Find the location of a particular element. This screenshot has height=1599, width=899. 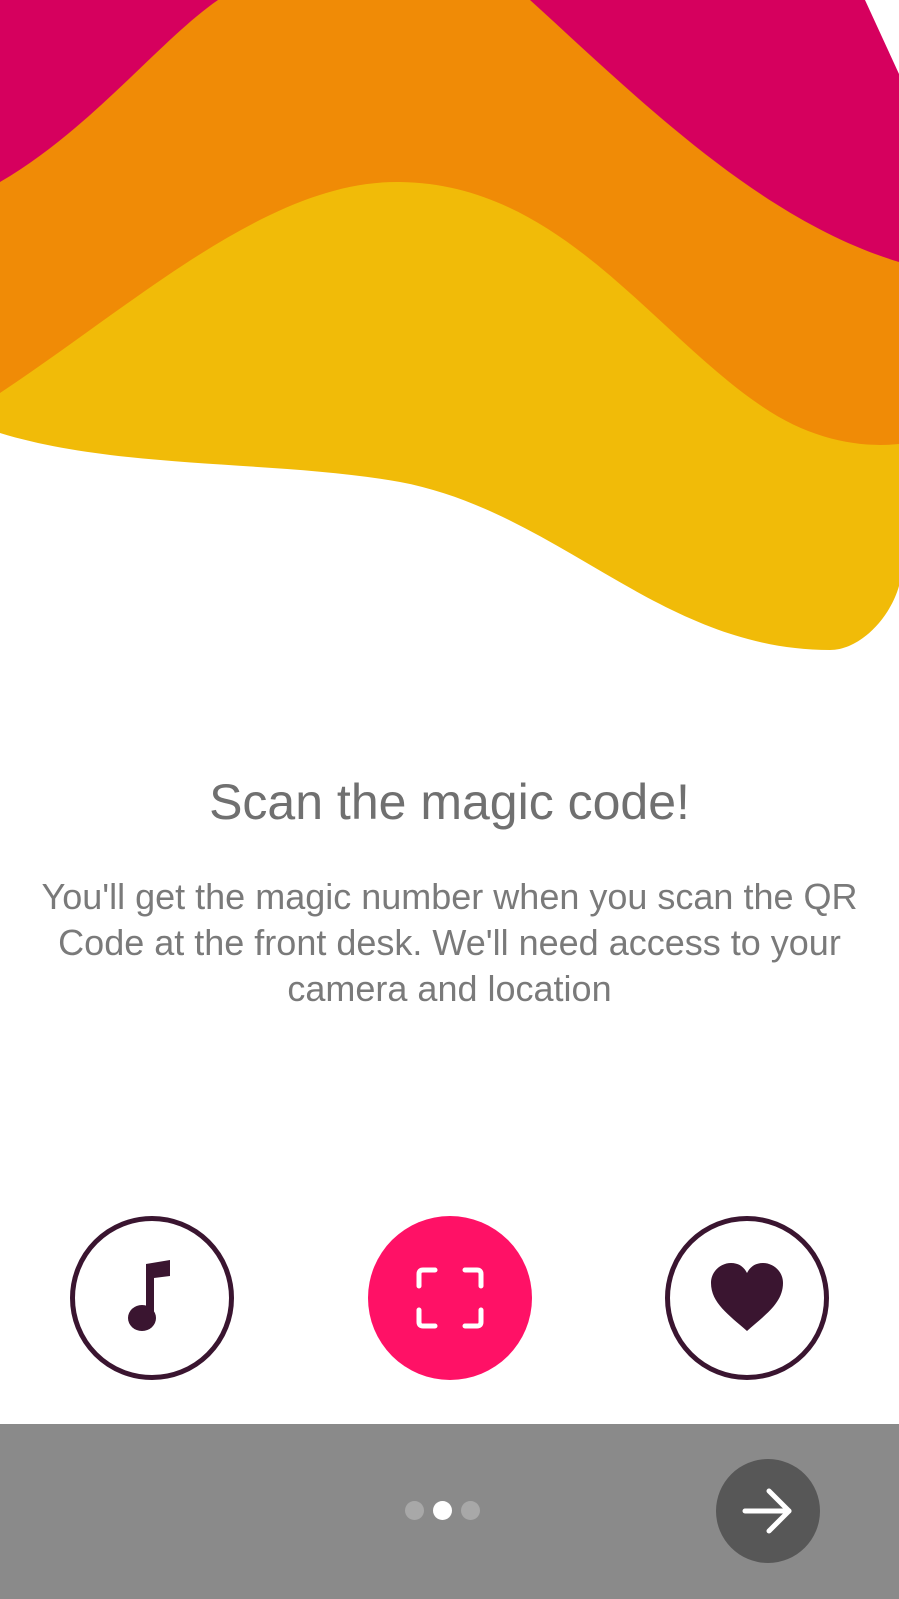

page-dot-2-active is located at coordinates (442, 1510).